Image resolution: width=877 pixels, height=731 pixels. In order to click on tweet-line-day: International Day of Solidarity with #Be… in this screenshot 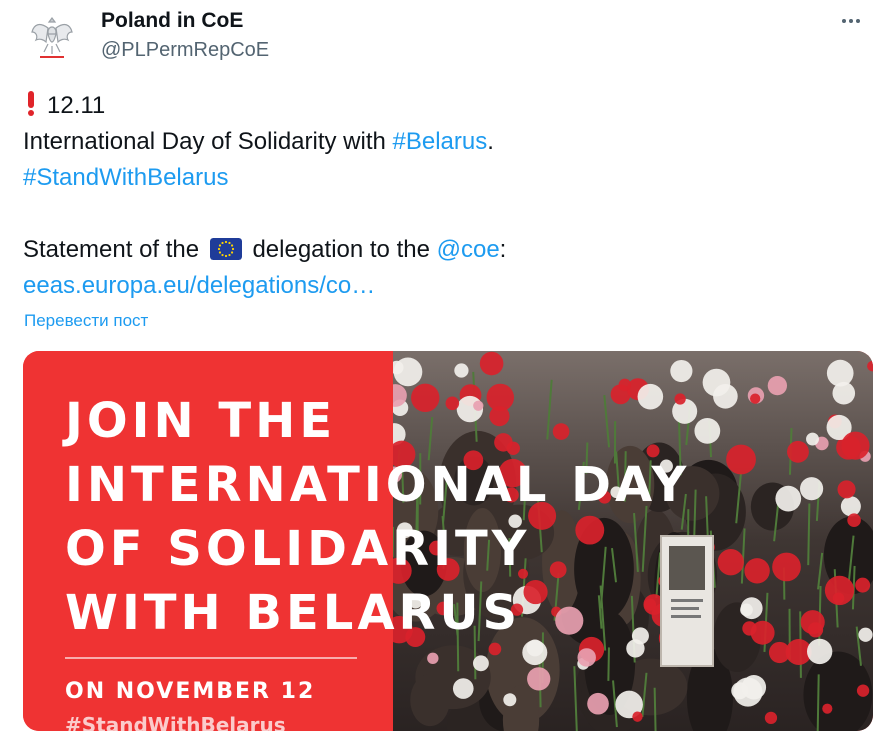, I will do `click(443, 142)`.